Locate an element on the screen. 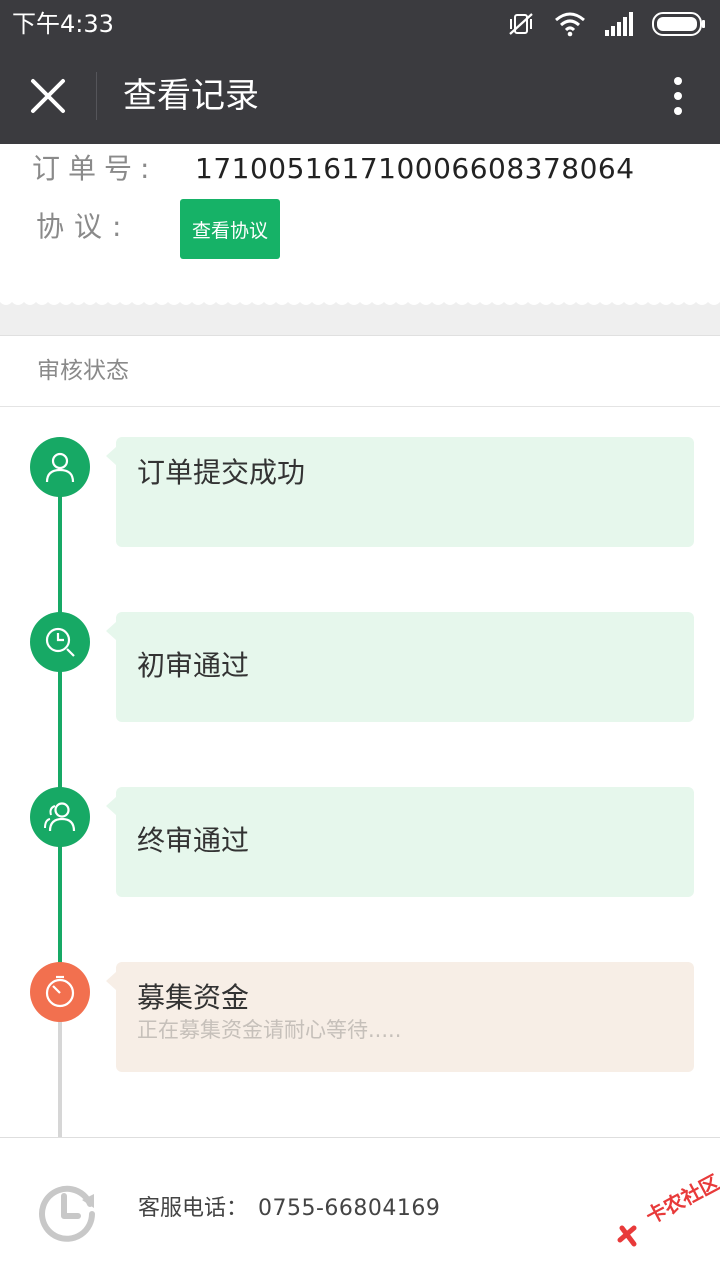  close-button is located at coordinates (48, 96).